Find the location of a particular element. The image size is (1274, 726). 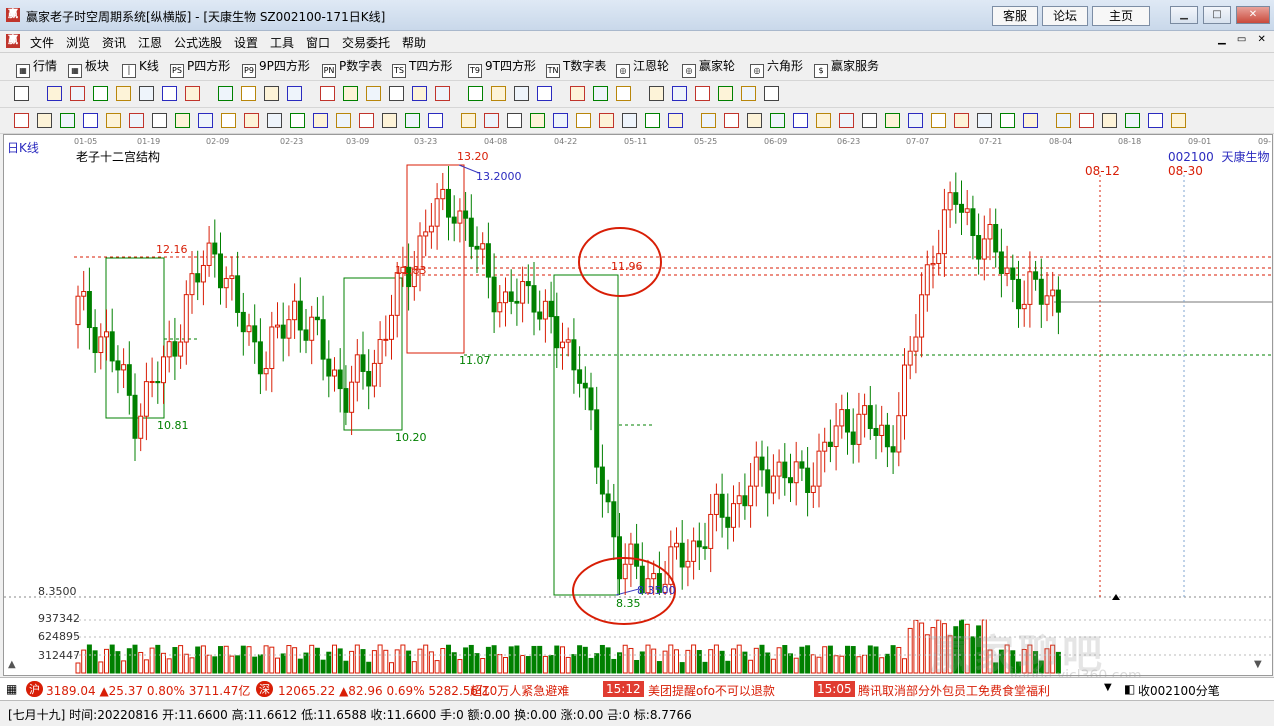

sh-index-quote: 3189.04 ▲25.37 0.80% 3711.47亿 is located at coordinates (148, 690).